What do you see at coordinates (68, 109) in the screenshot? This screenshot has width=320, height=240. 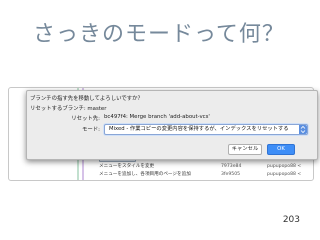 I see `reset-target-label: リセットするブランチ: master` at bounding box center [68, 109].